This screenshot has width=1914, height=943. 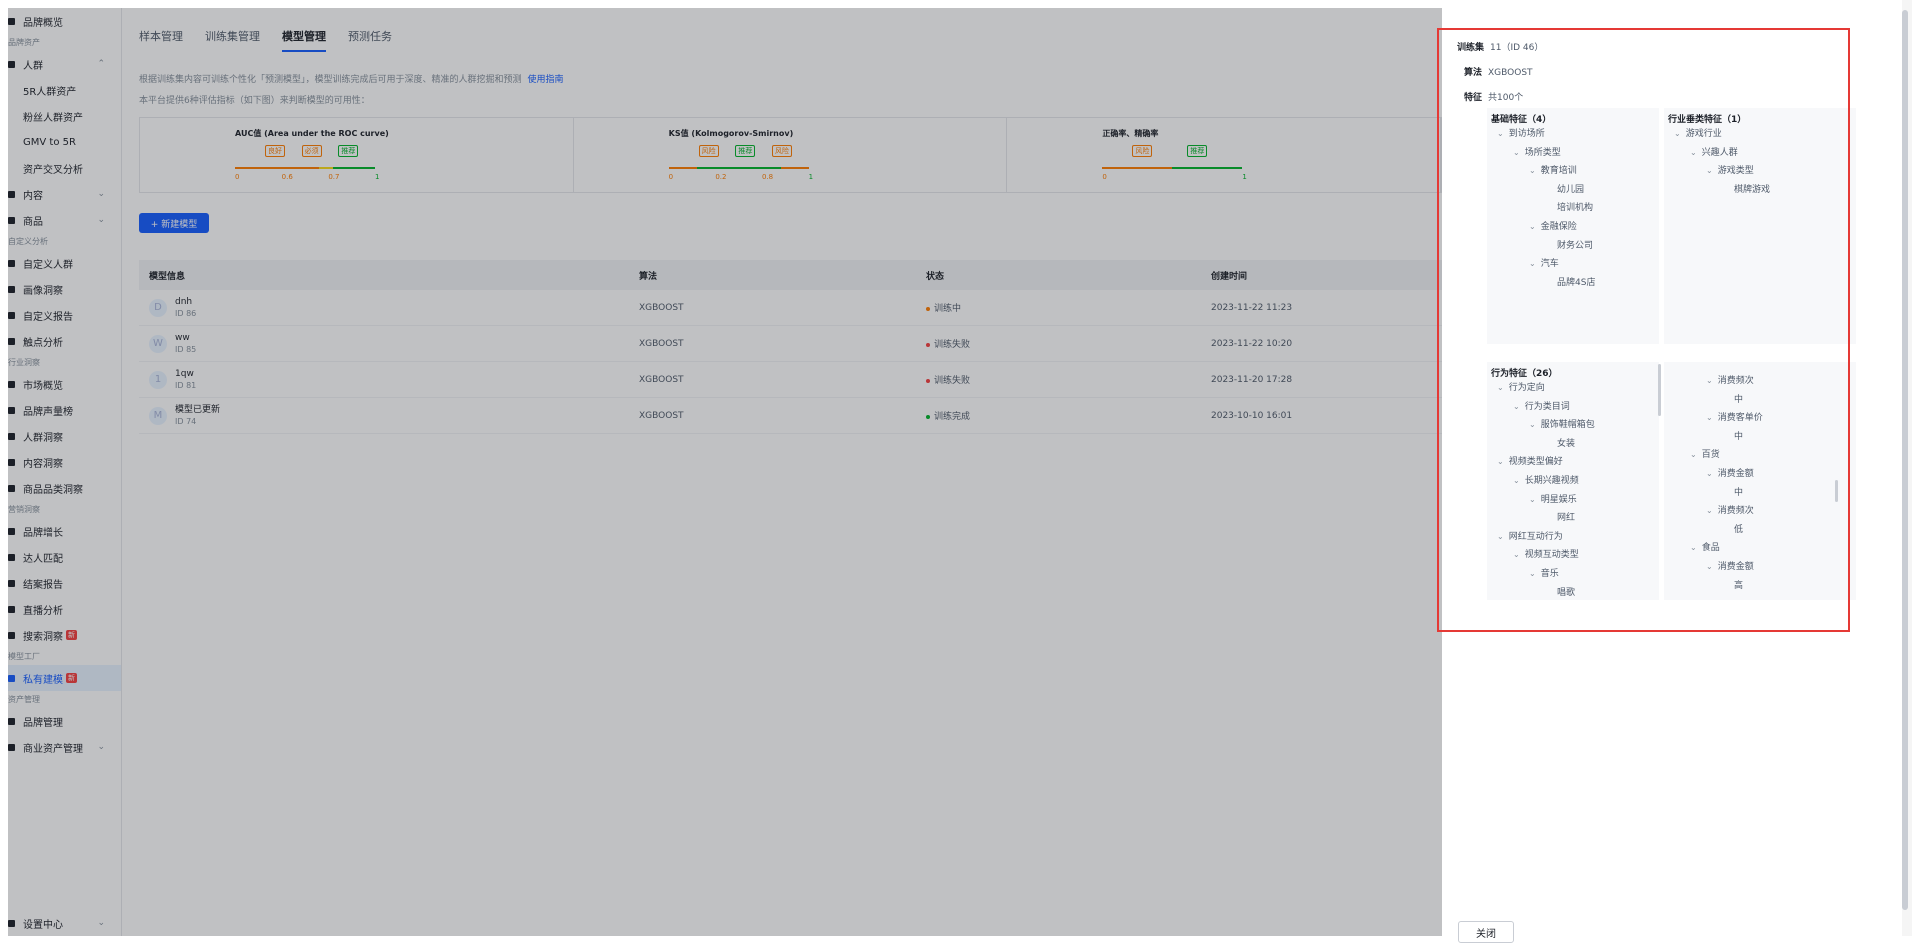 What do you see at coordinates (1486, 932) in the screenshot?
I see `close-button: 关闭` at bounding box center [1486, 932].